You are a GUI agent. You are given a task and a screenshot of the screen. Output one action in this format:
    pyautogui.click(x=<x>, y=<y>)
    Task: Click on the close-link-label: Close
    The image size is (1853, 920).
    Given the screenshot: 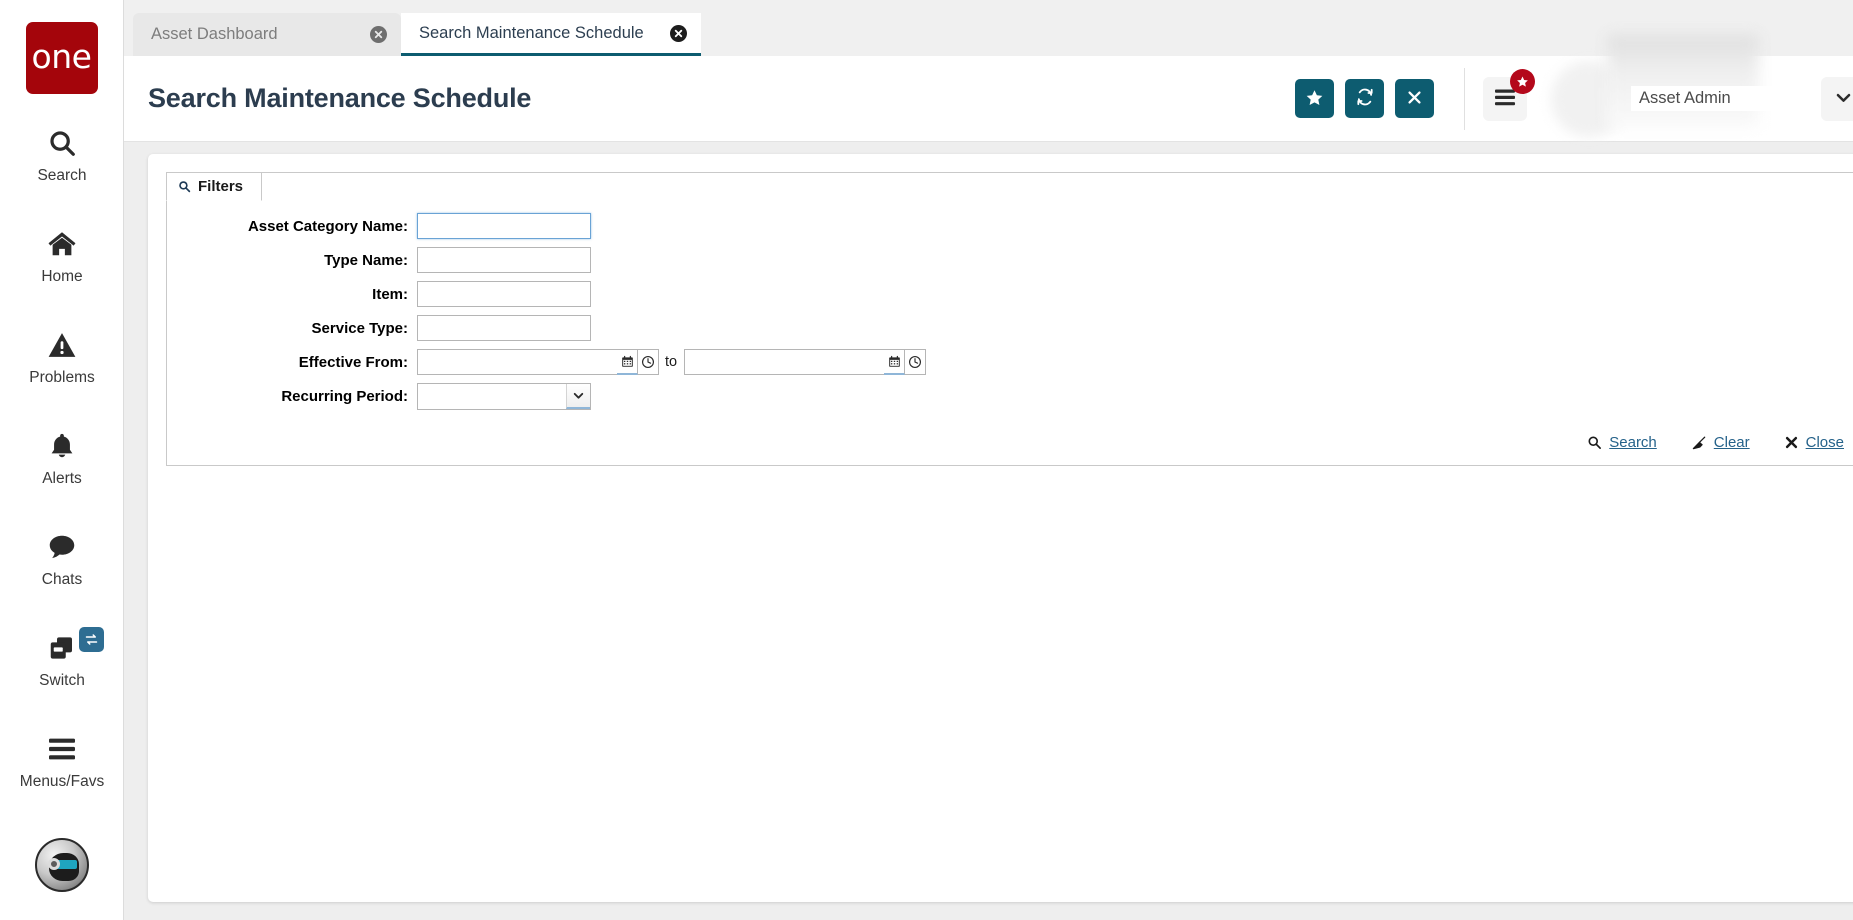 What is the action you would take?
    pyautogui.click(x=1824, y=442)
    